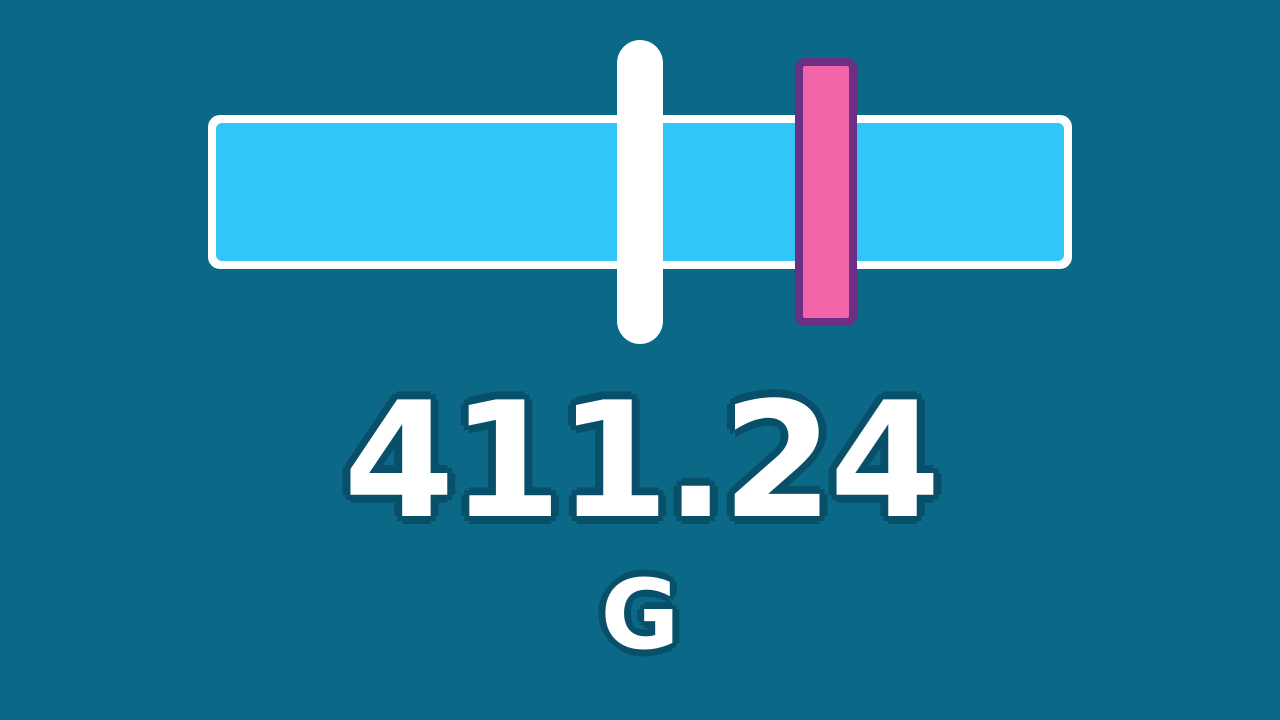 This screenshot has width=1280, height=720. I want to click on player-marker, so click(825, 192).